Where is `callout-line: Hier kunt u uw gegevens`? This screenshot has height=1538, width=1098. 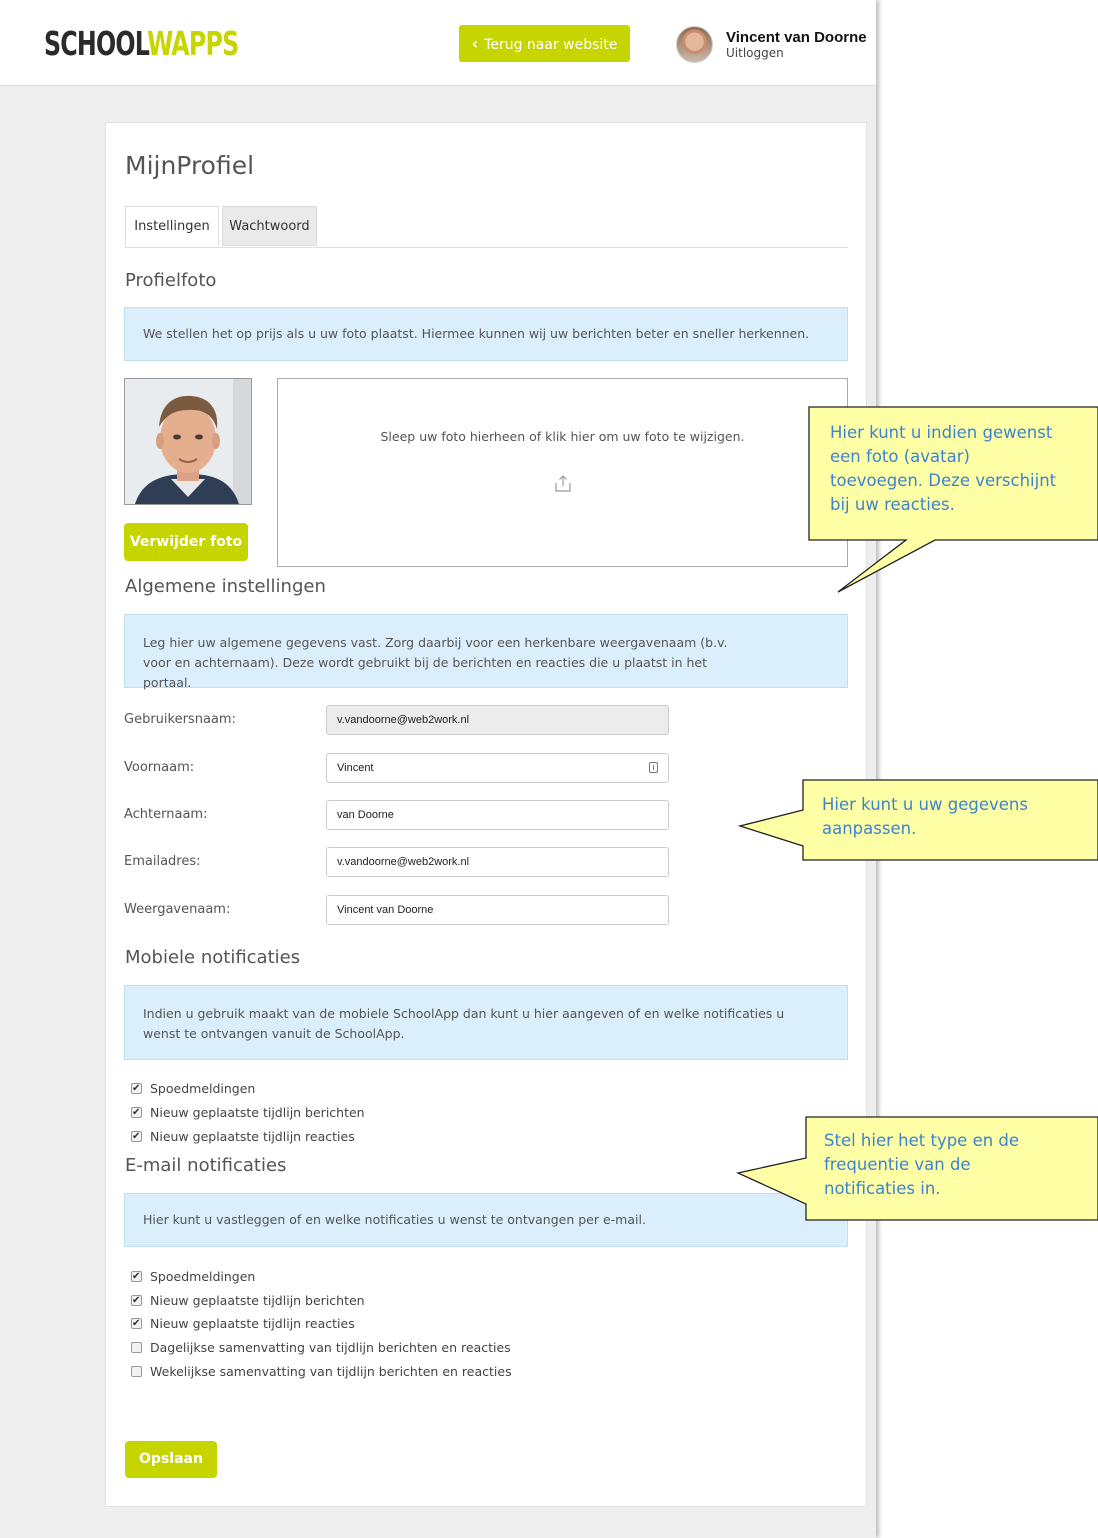
callout-line: Hier kunt u uw gegevens is located at coordinates (925, 804).